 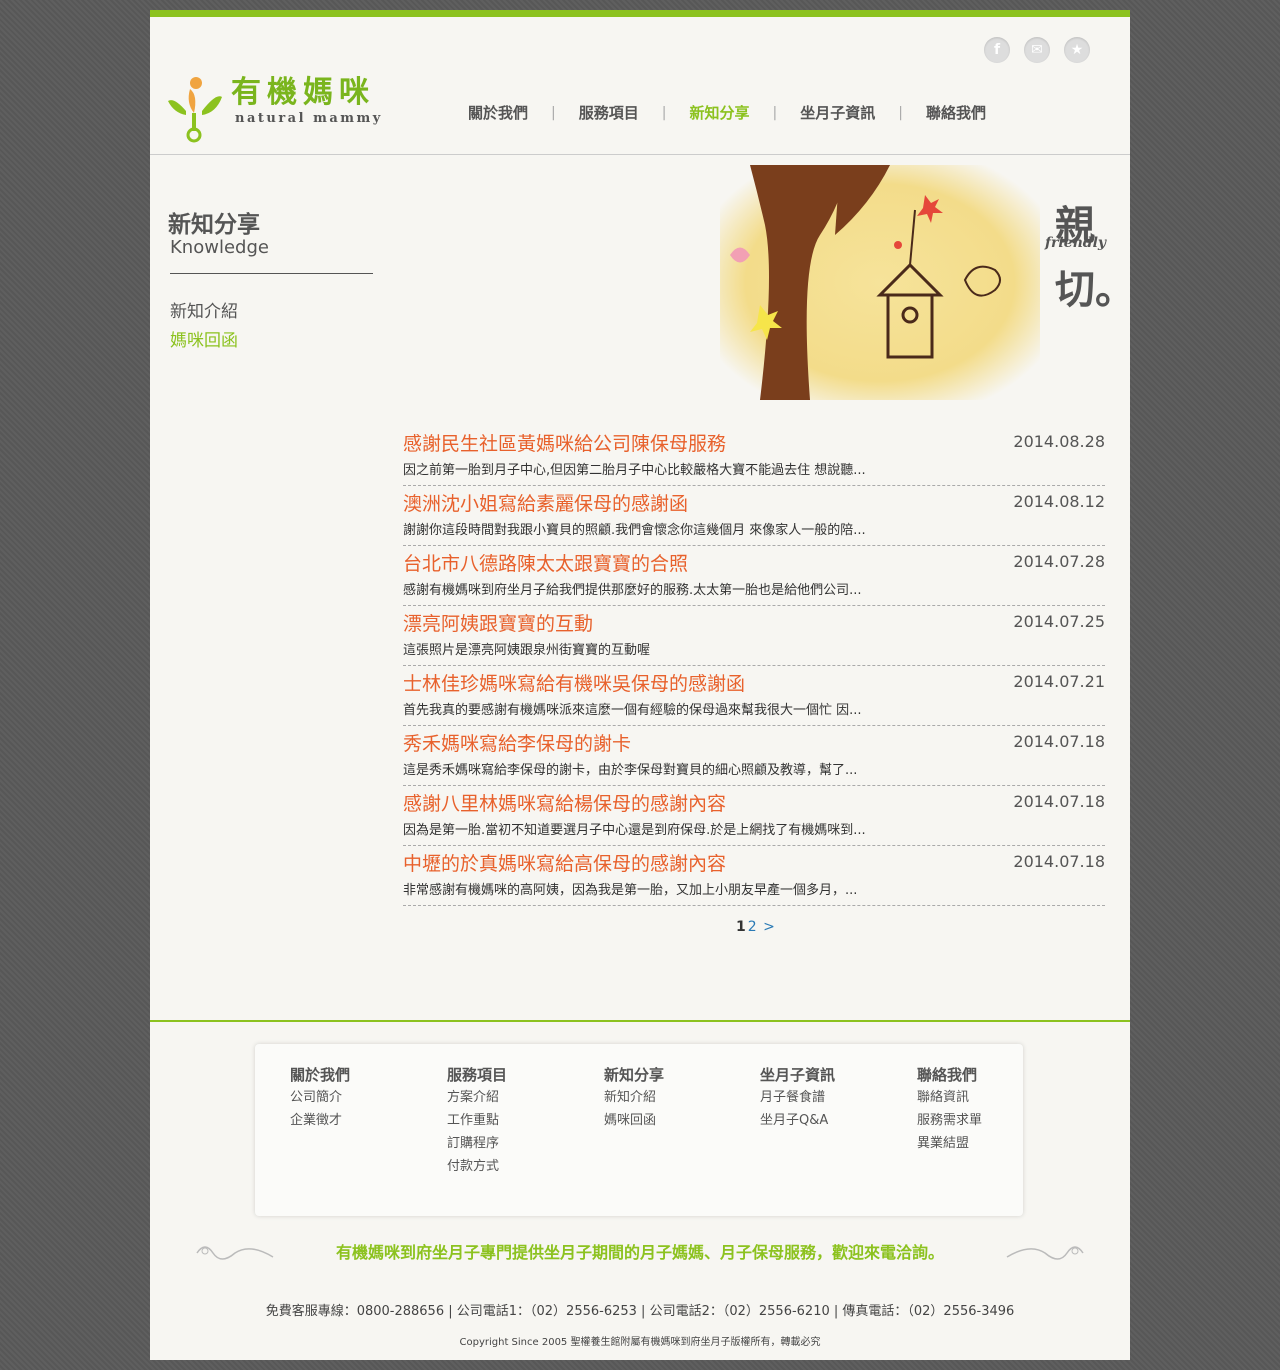 What do you see at coordinates (949, 1143) in the screenshot?
I see `footer-link: 異業結盟` at bounding box center [949, 1143].